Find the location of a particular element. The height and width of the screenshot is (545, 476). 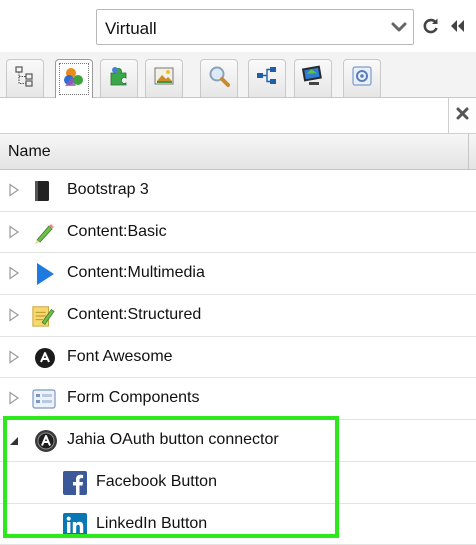

tree-row-font-awesome: Font Awesome is located at coordinates (238, 358).